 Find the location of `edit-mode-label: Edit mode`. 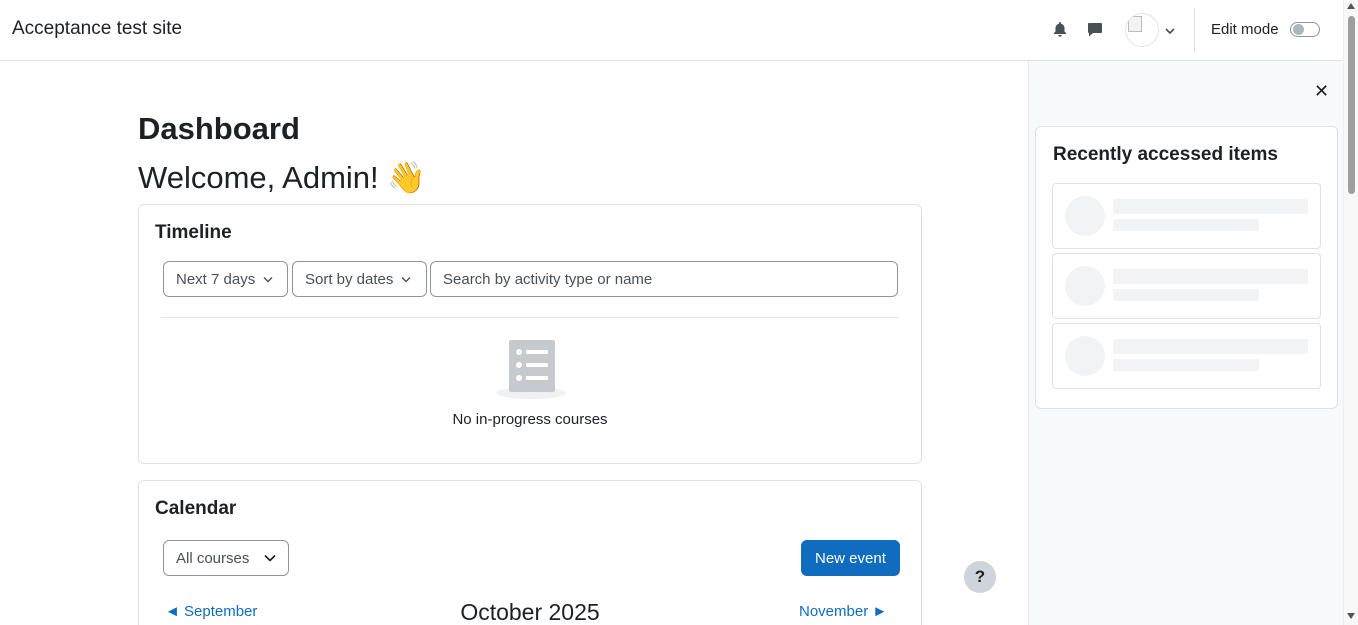

edit-mode-label: Edit mode is located at coordinates (1245, 29).